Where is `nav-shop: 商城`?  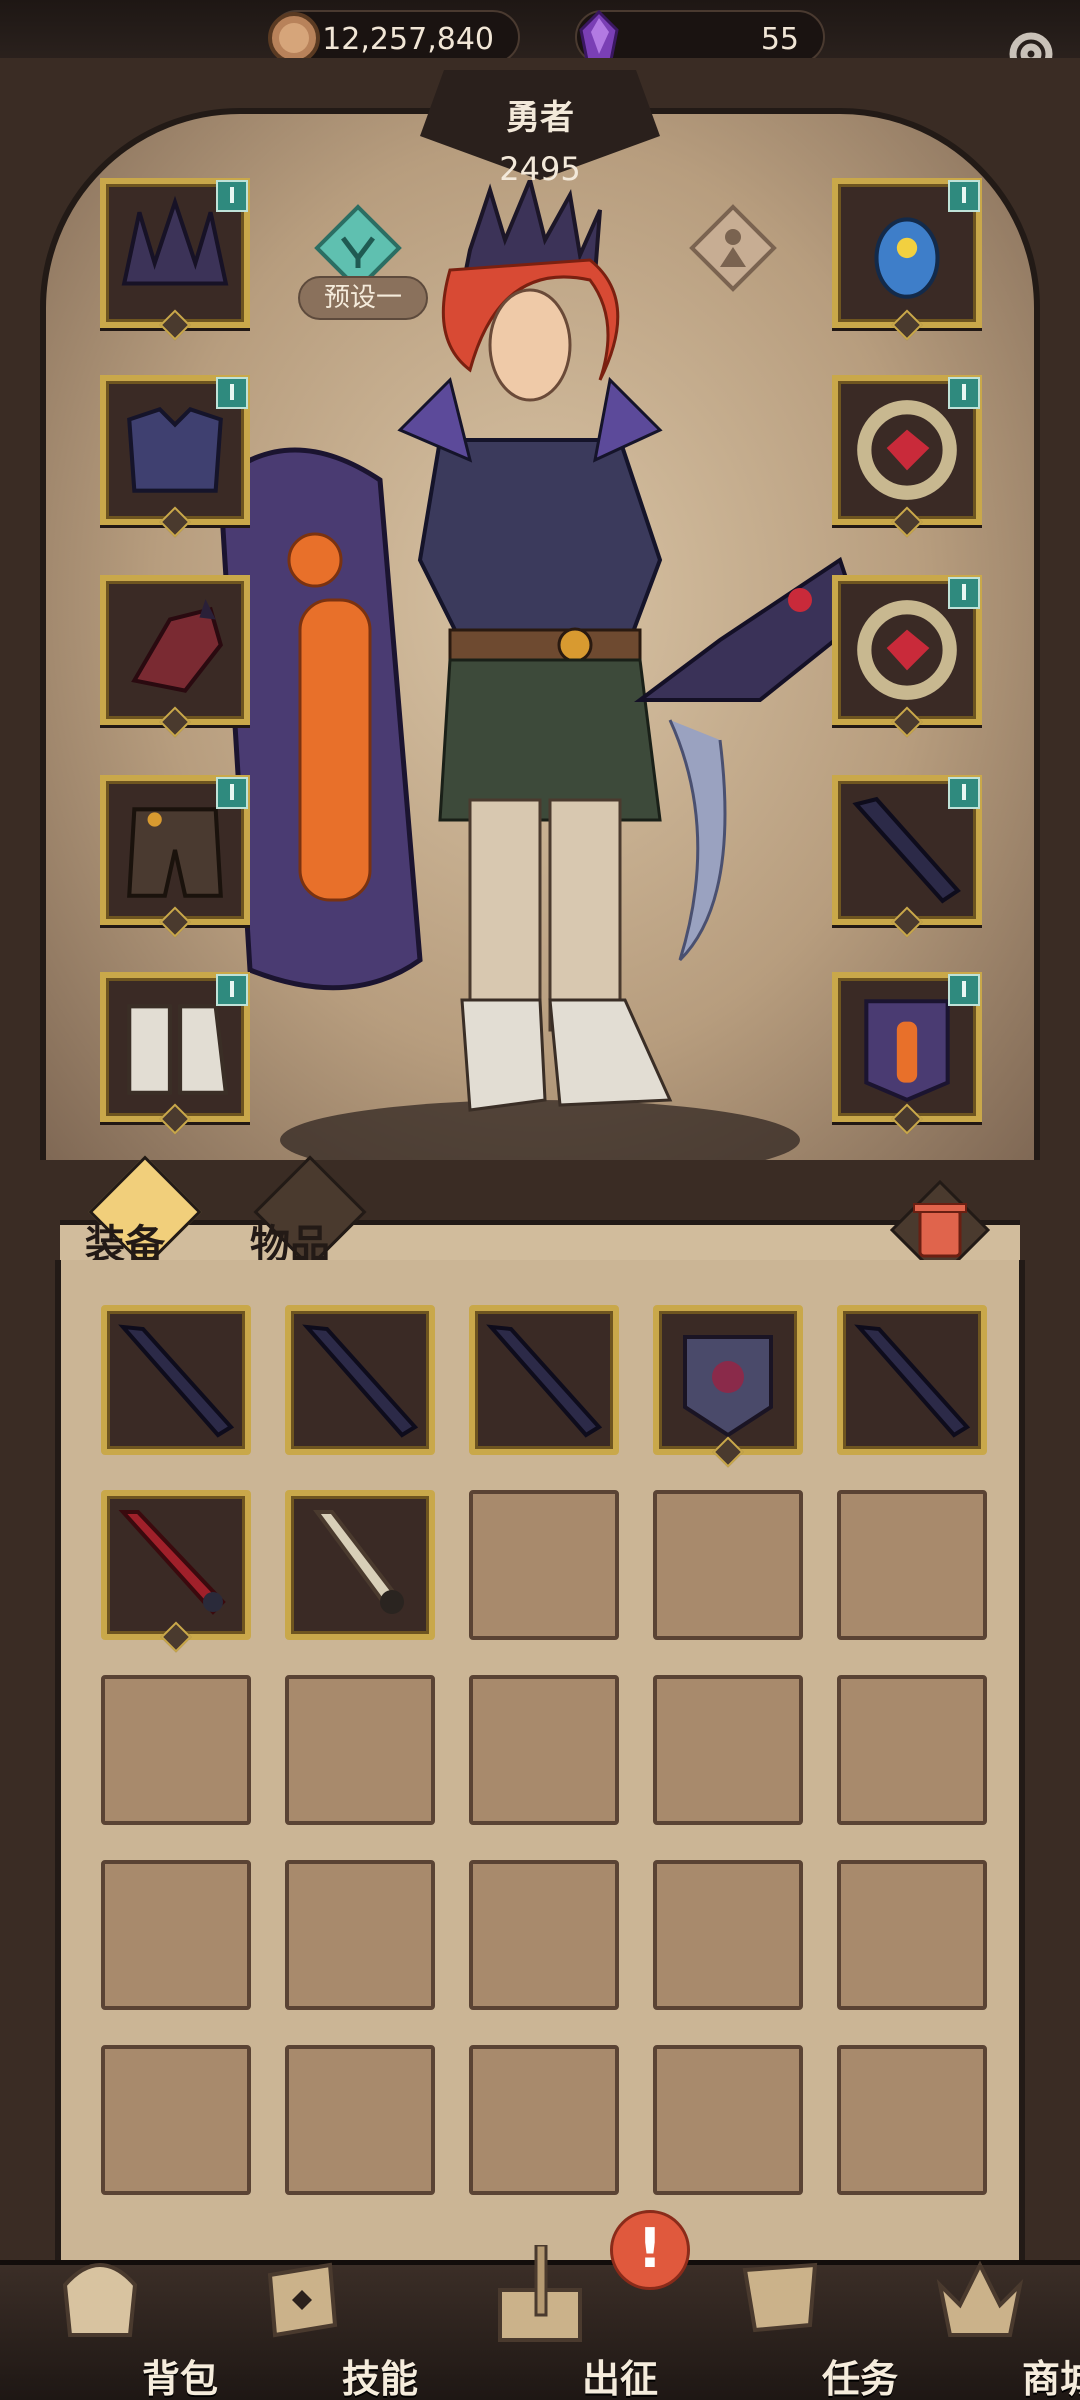 nav-shop: 商城 is located at coordinates (990, 2330).